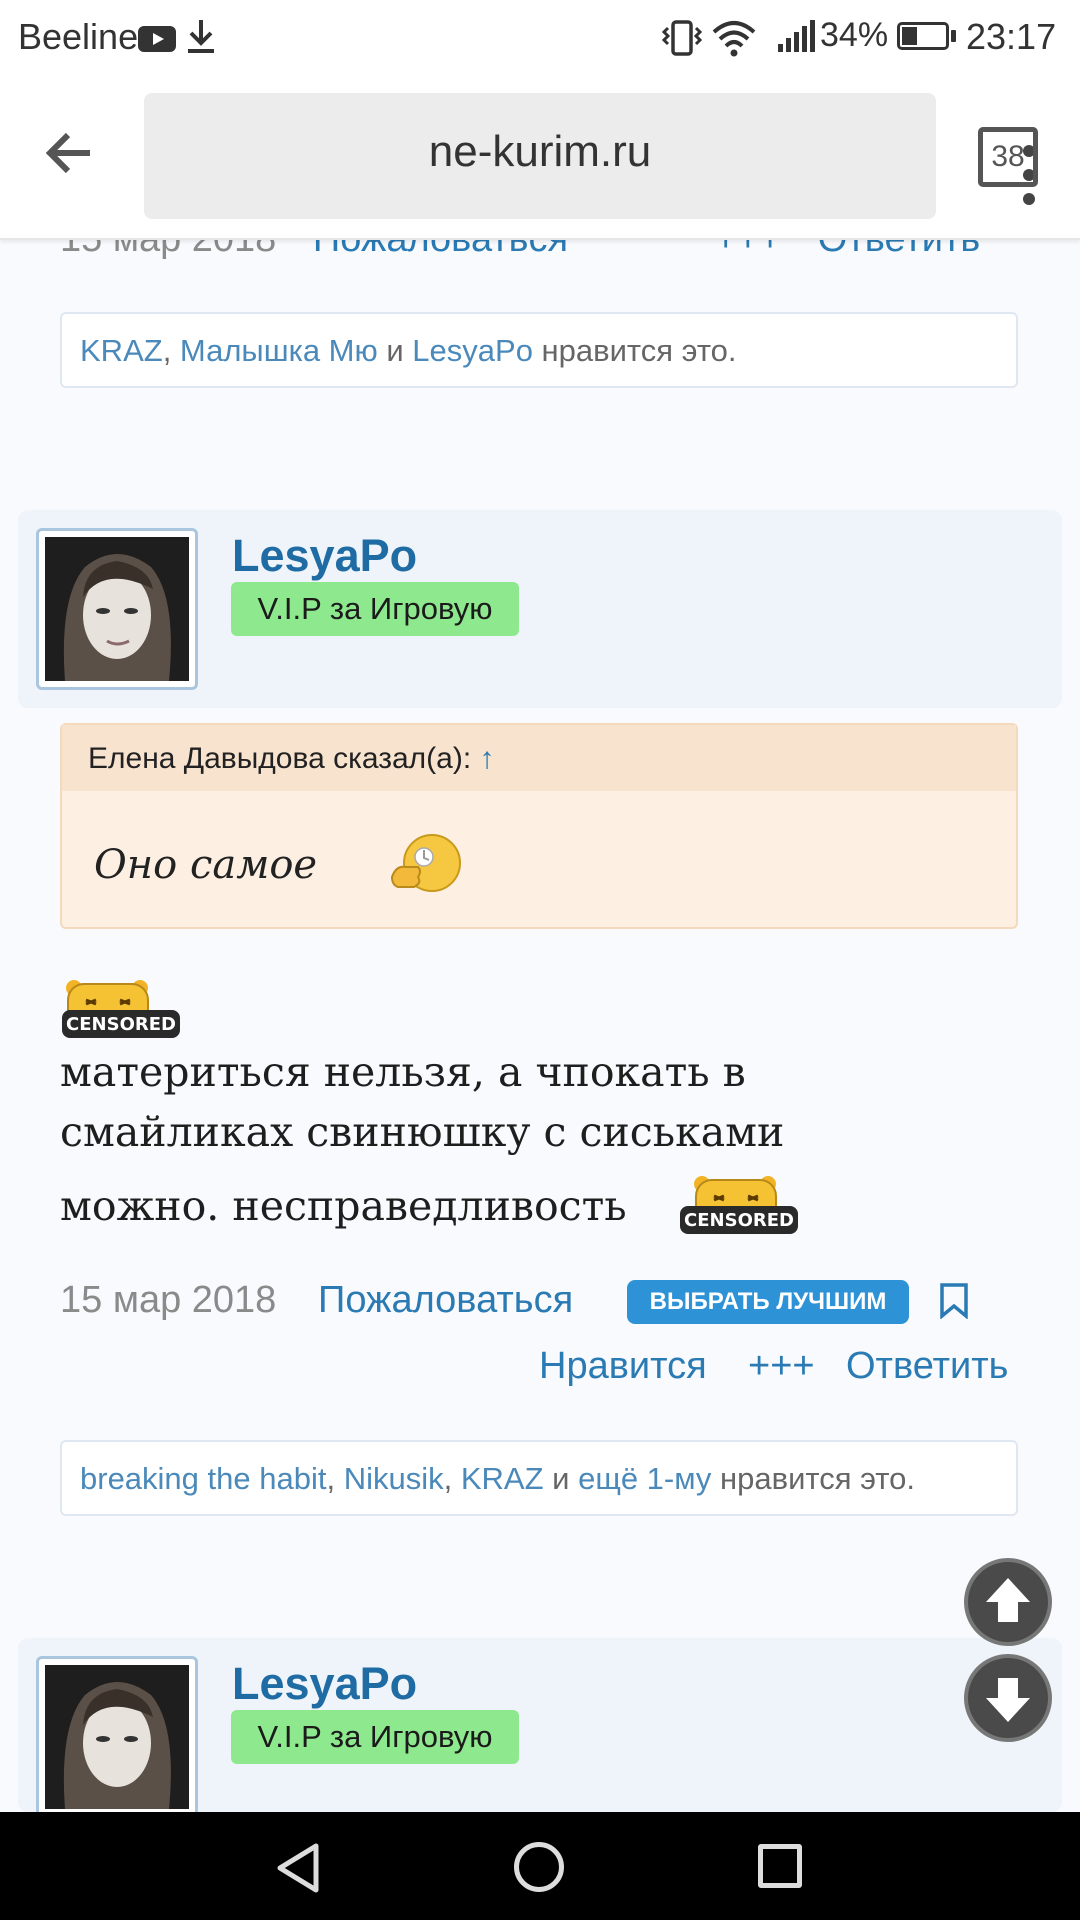  I want to click on like-user-link: breaking the habit, so click(203, 1478).